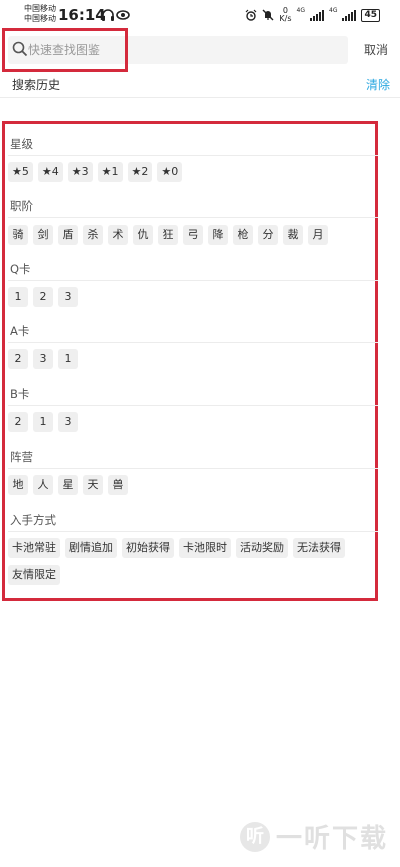 The image size is (400, 867). Describe the element at coordinates (20, 269) in the screenshot. I see `section-title-q-card: Q卡` at that location.